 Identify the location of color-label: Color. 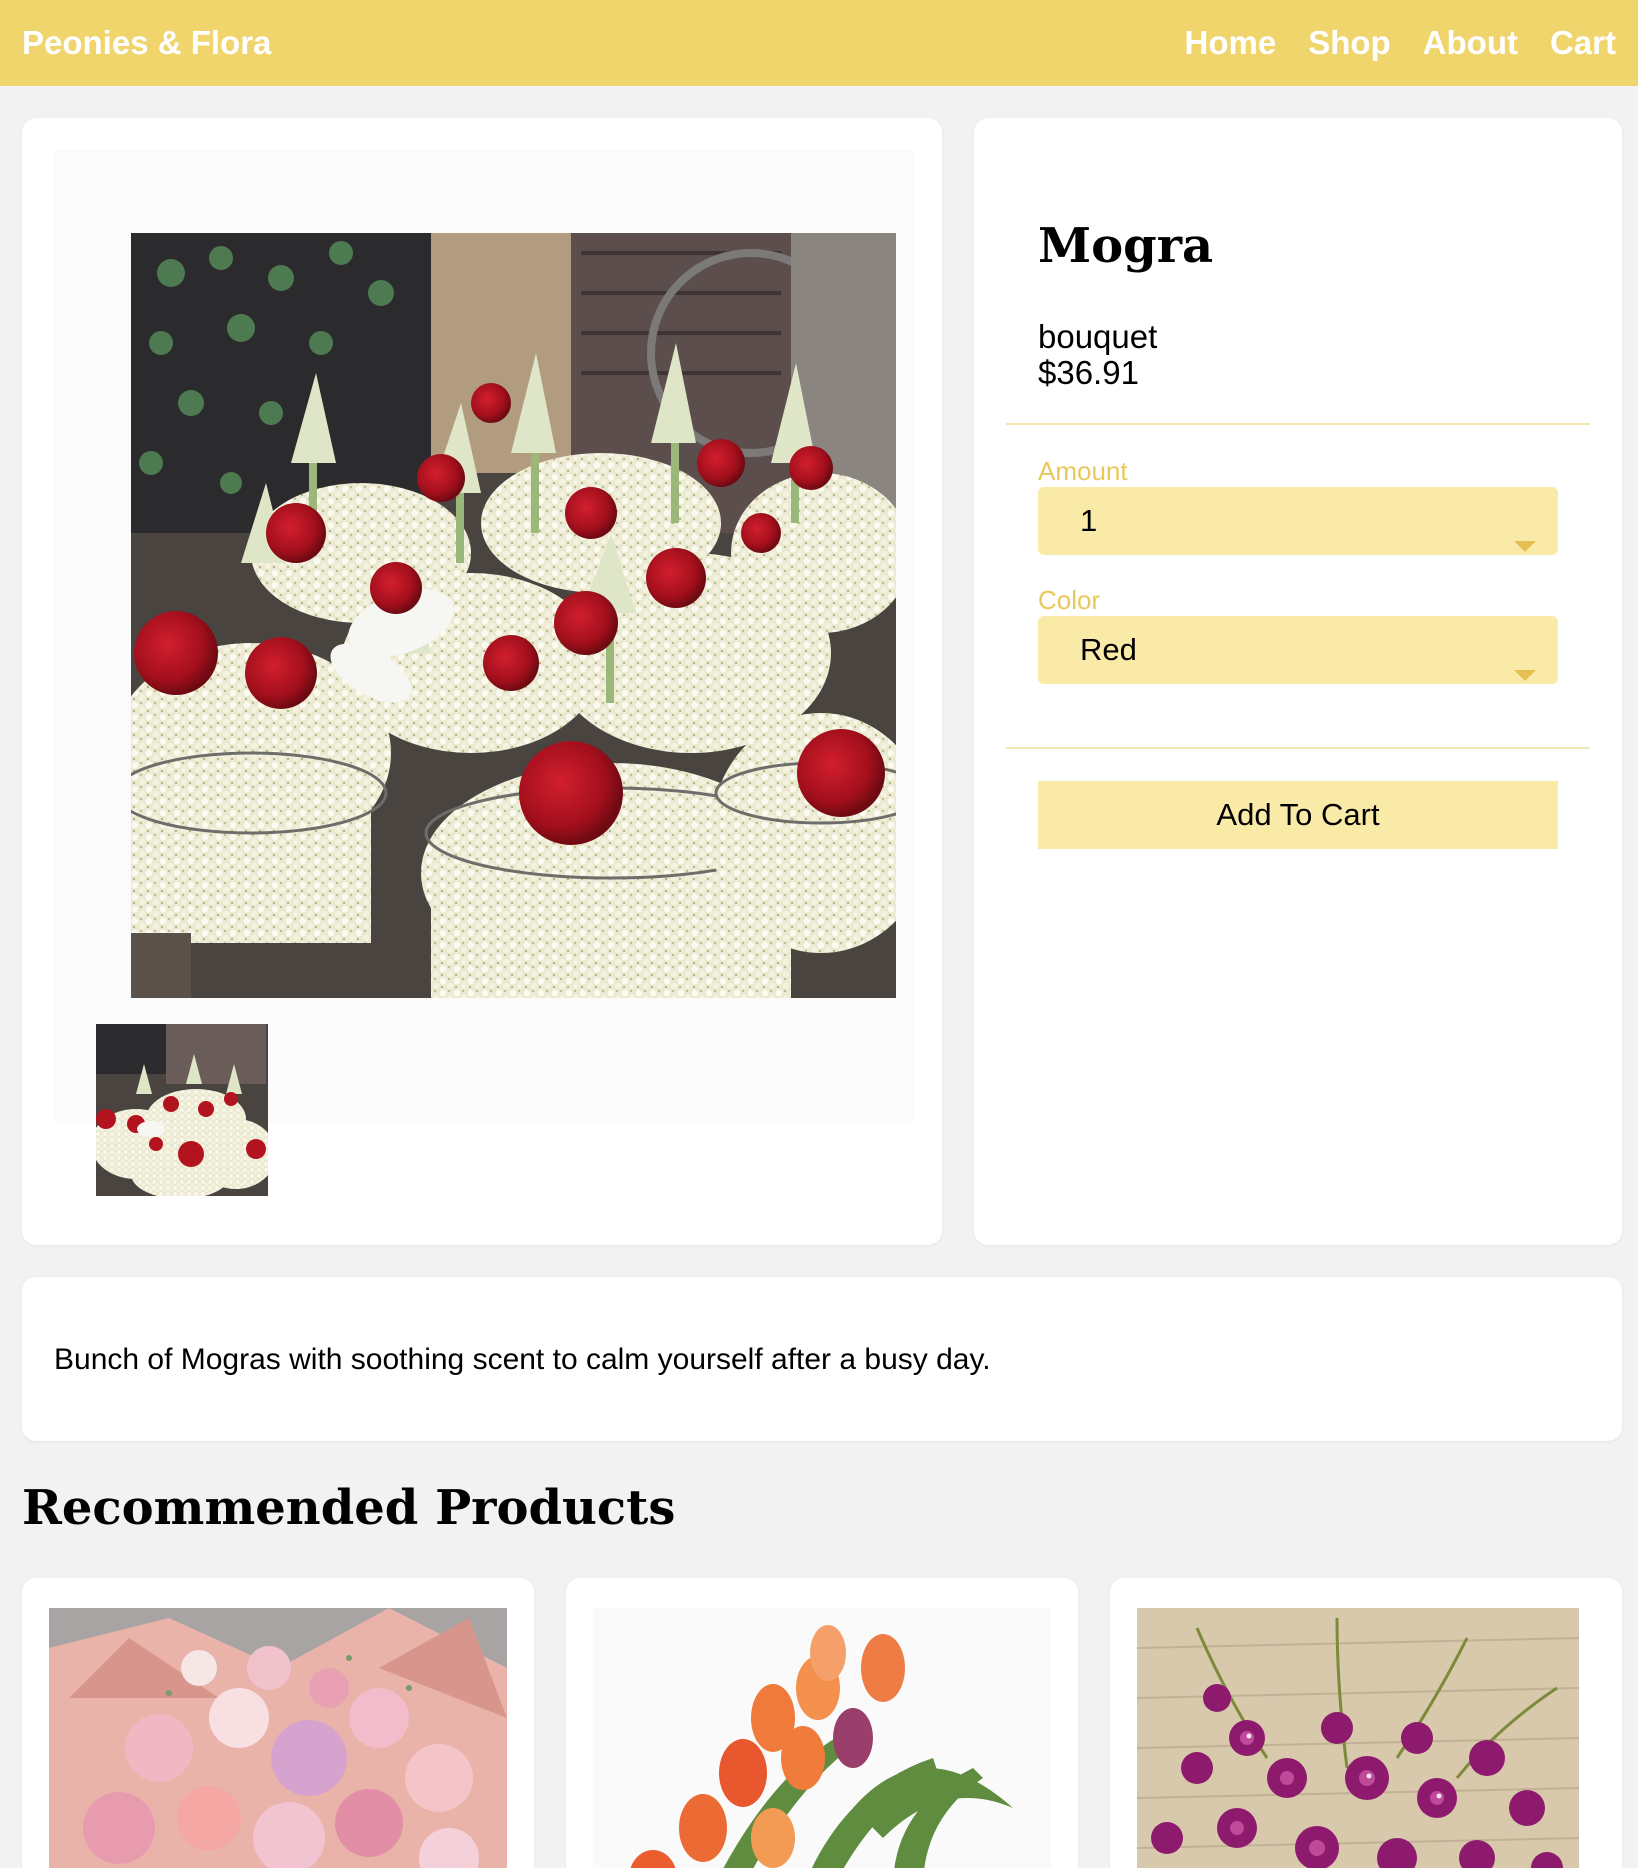
(1069, 600).